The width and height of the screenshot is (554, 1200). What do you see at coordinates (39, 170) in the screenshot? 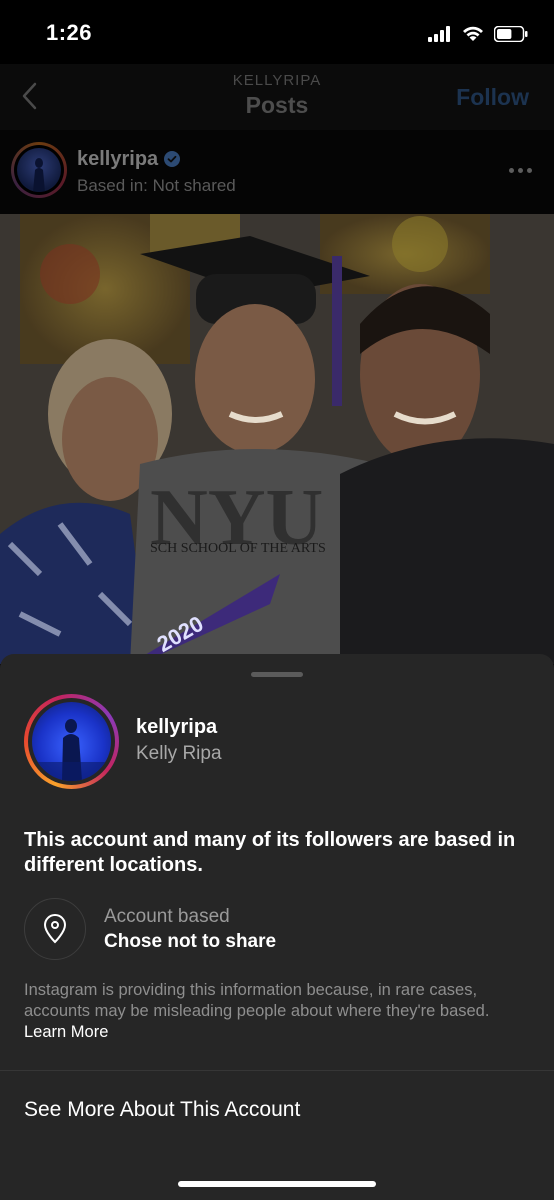
I see `post-author-avatar` at bounding box center [39, 170].